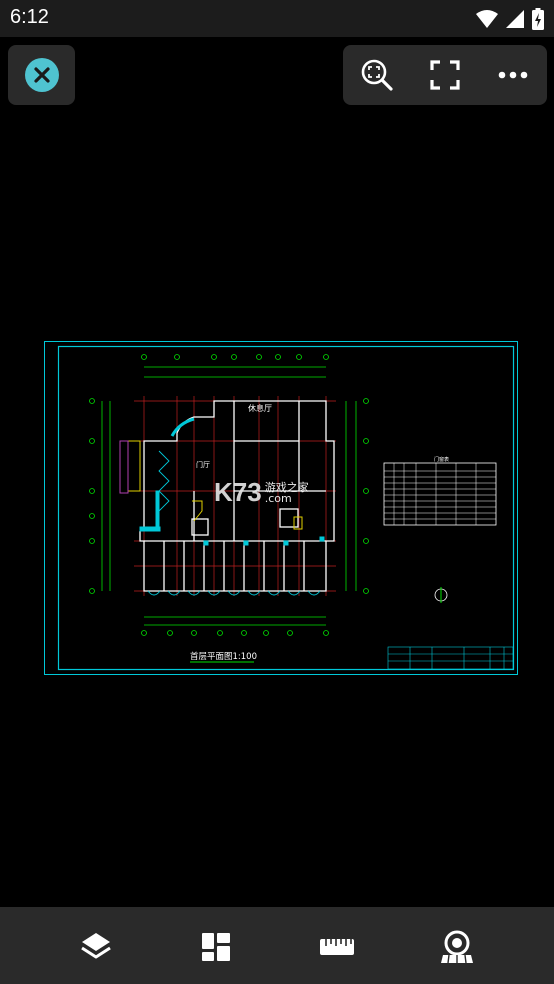 The width and height of the screenshot is (554, 984). I want to click on ruler-icon, so click(337, 947).